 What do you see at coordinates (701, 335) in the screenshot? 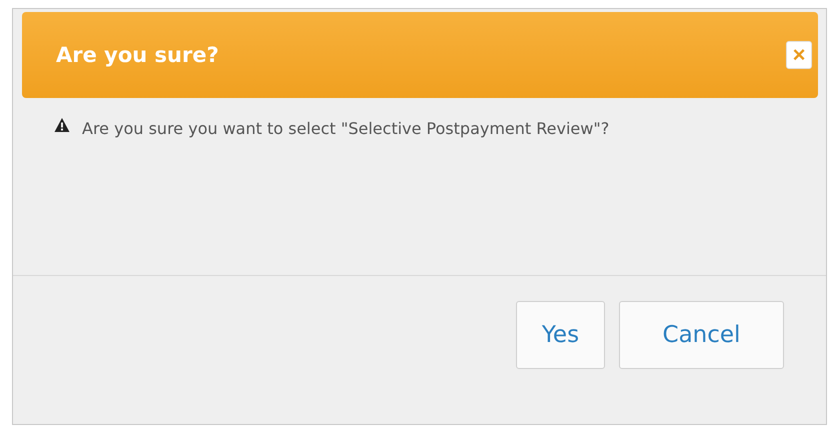
I see `dialog-button: Cancel` at bounding box center [701, 335].